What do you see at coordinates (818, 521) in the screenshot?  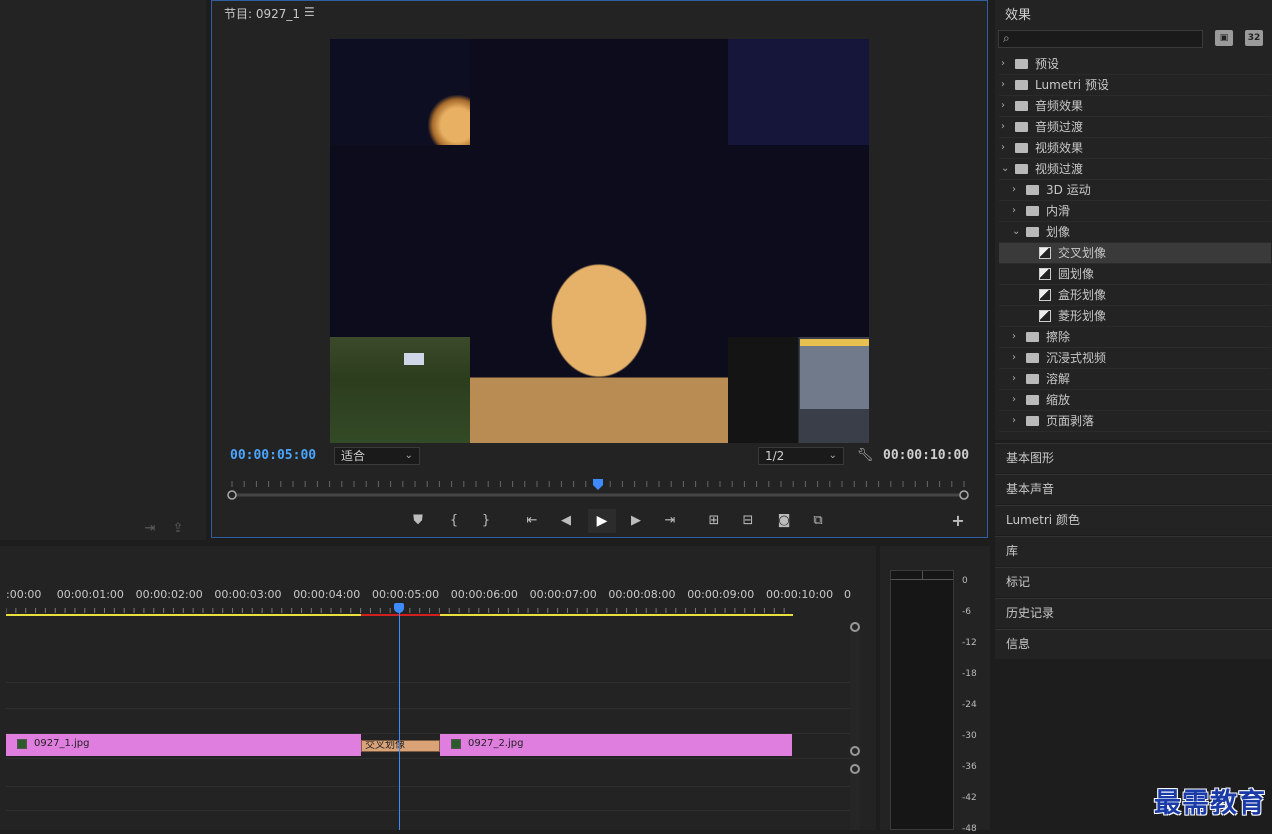 I see `compare-view-icon: ⧉` at bounding box center [818, 521].